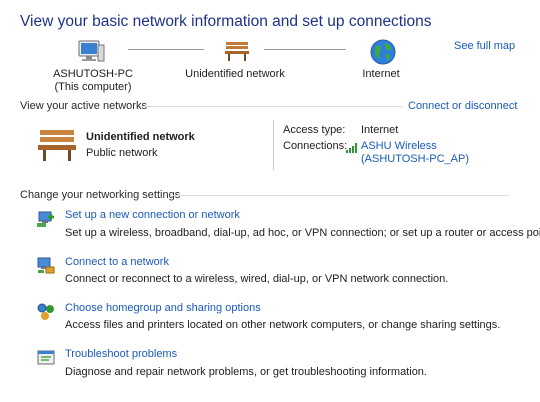 This screenshot has width=540, height=402. I want to click on globe-icon, so click(383, 54).